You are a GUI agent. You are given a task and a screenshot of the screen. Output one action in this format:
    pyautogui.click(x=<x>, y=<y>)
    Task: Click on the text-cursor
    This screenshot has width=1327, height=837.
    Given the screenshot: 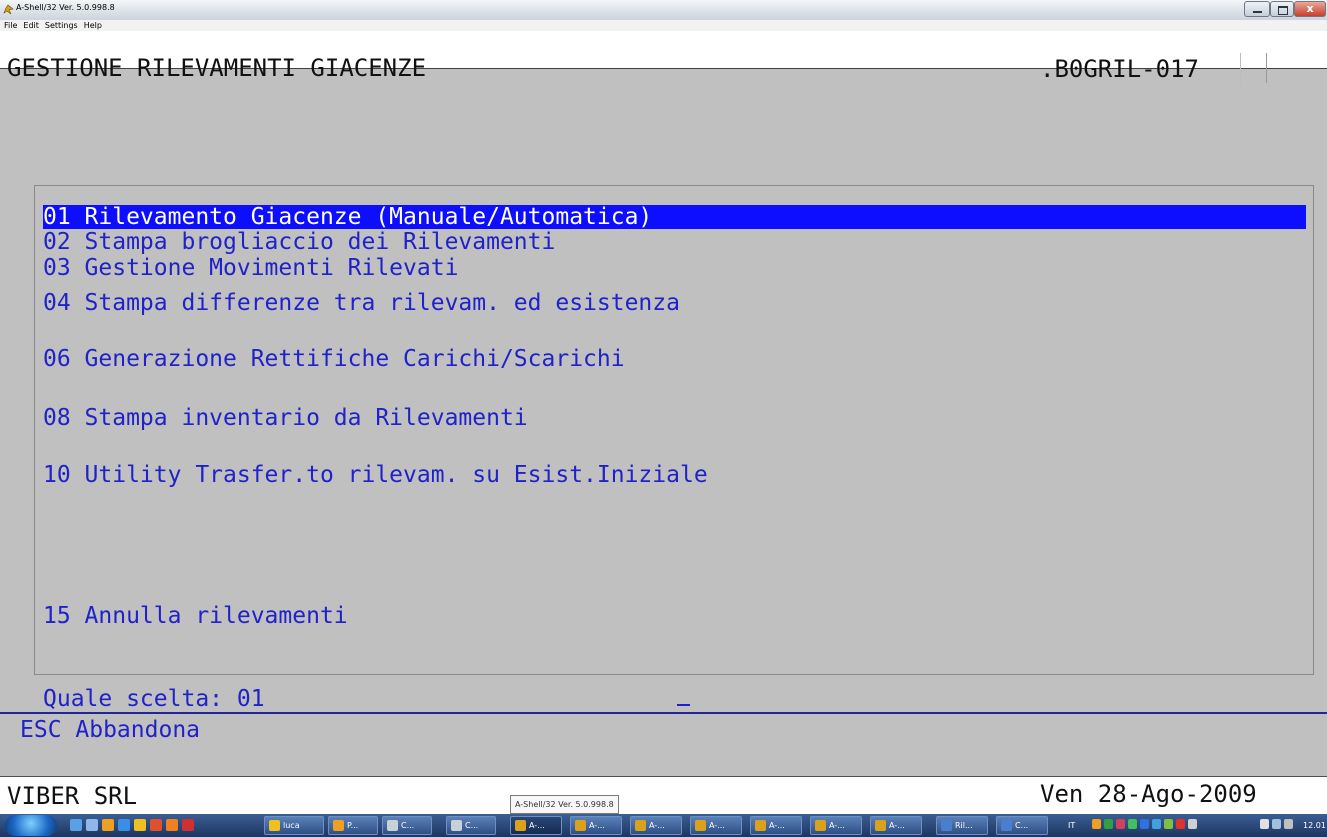 What is the action you would take?
    pyautogui.click(x=683, y=705)
    